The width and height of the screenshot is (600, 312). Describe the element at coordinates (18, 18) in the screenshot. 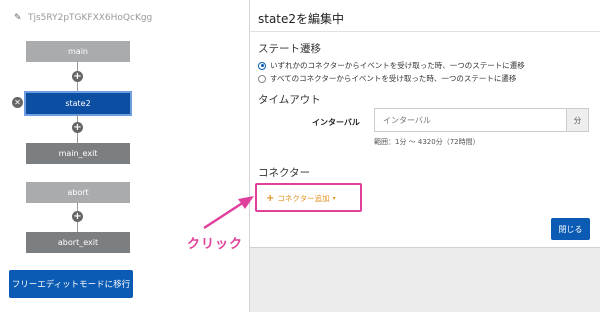

I see `pencil-icon: ✎` at that location.